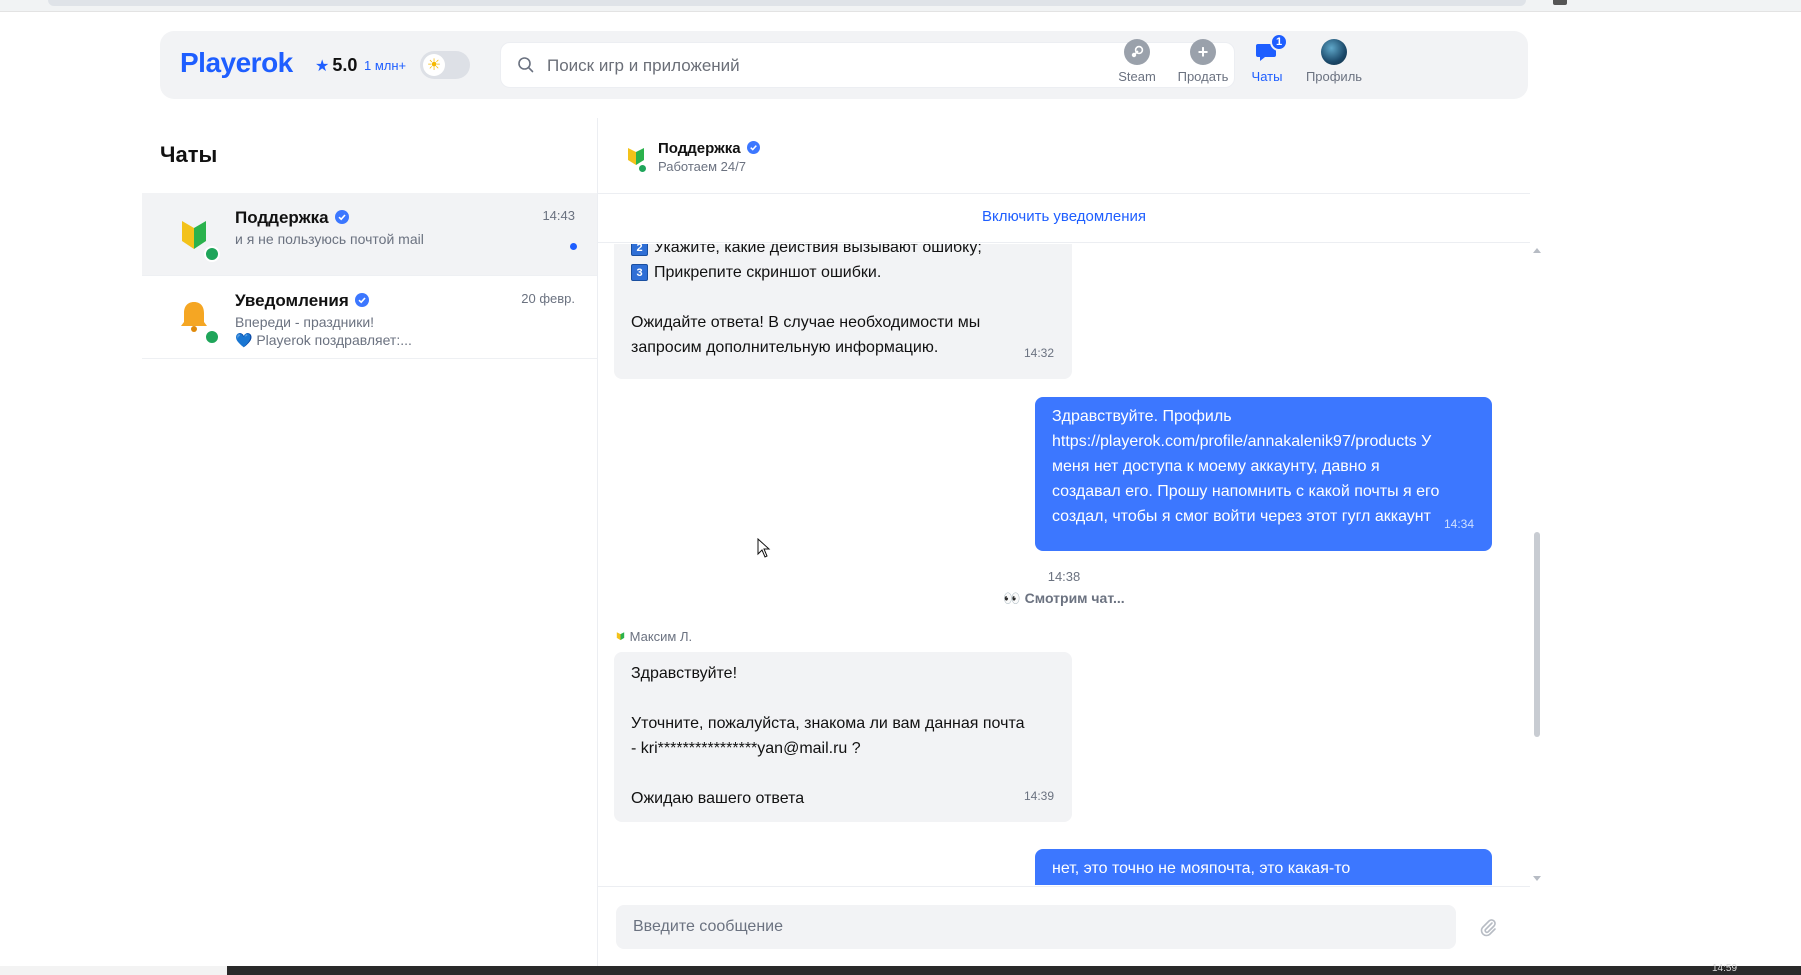 Image resolution: width=1801 pixels, height=975 pixels. Describe the element at coordinates (1142, 416) in the screenshot. I see `message-line: Здравствуйте. Профиль` at that location.